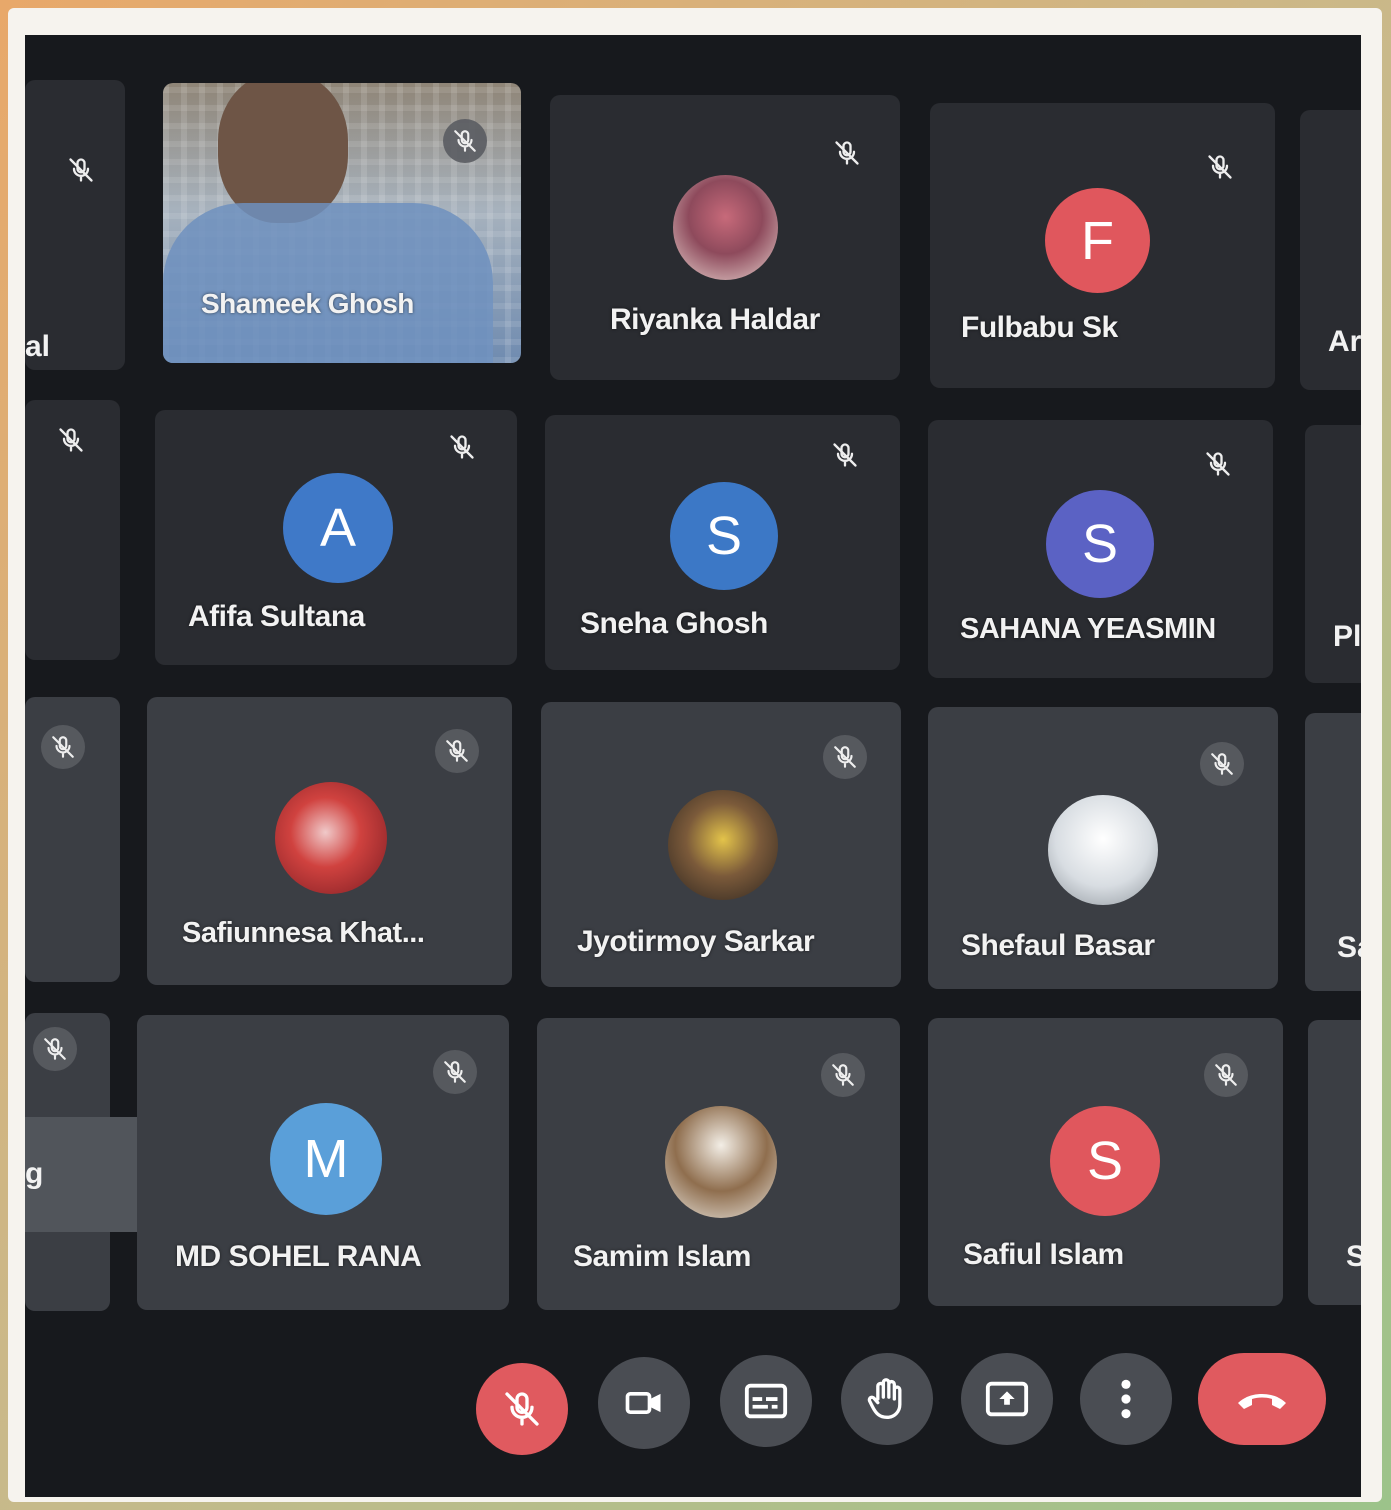 The height and width of the screenshot is (1510, 1391). Describe the element at coordinates (674, 623) in the screenshot. I see `participant-name: Sneha Ghosh` at that location.